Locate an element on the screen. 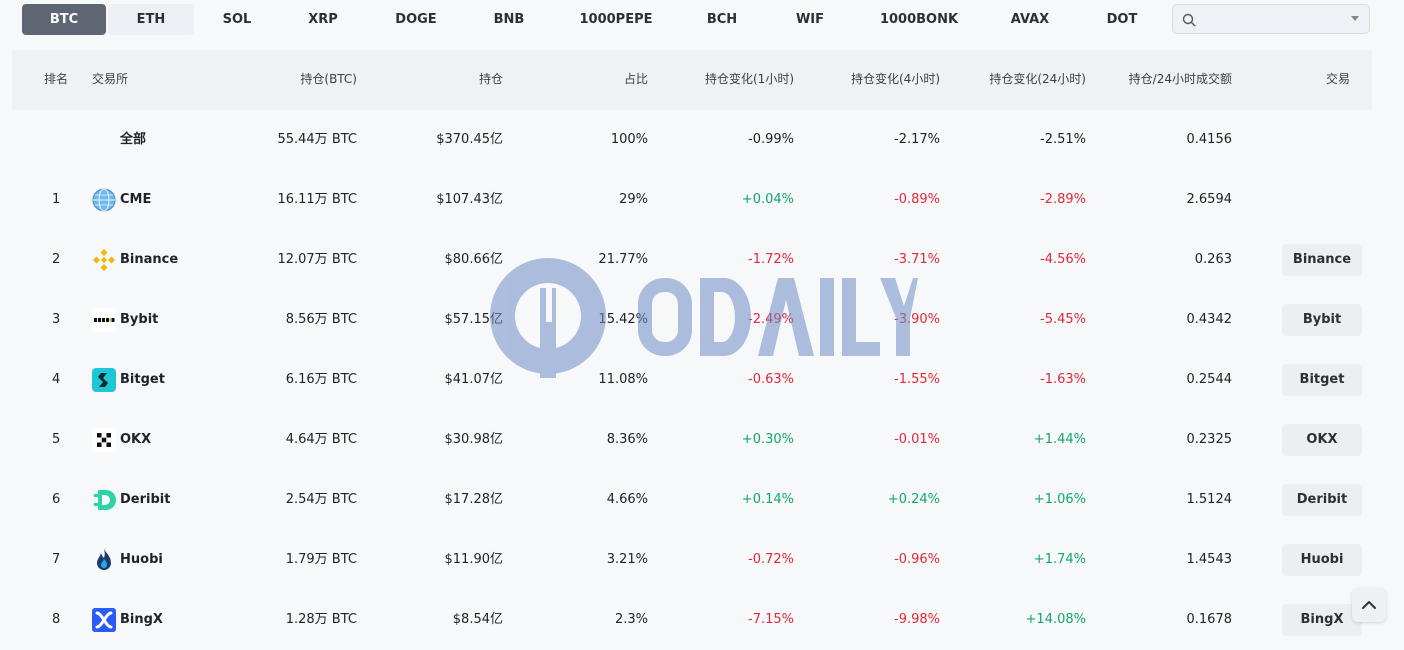  bybit-logo-icon is located at coordinates (104, 320).